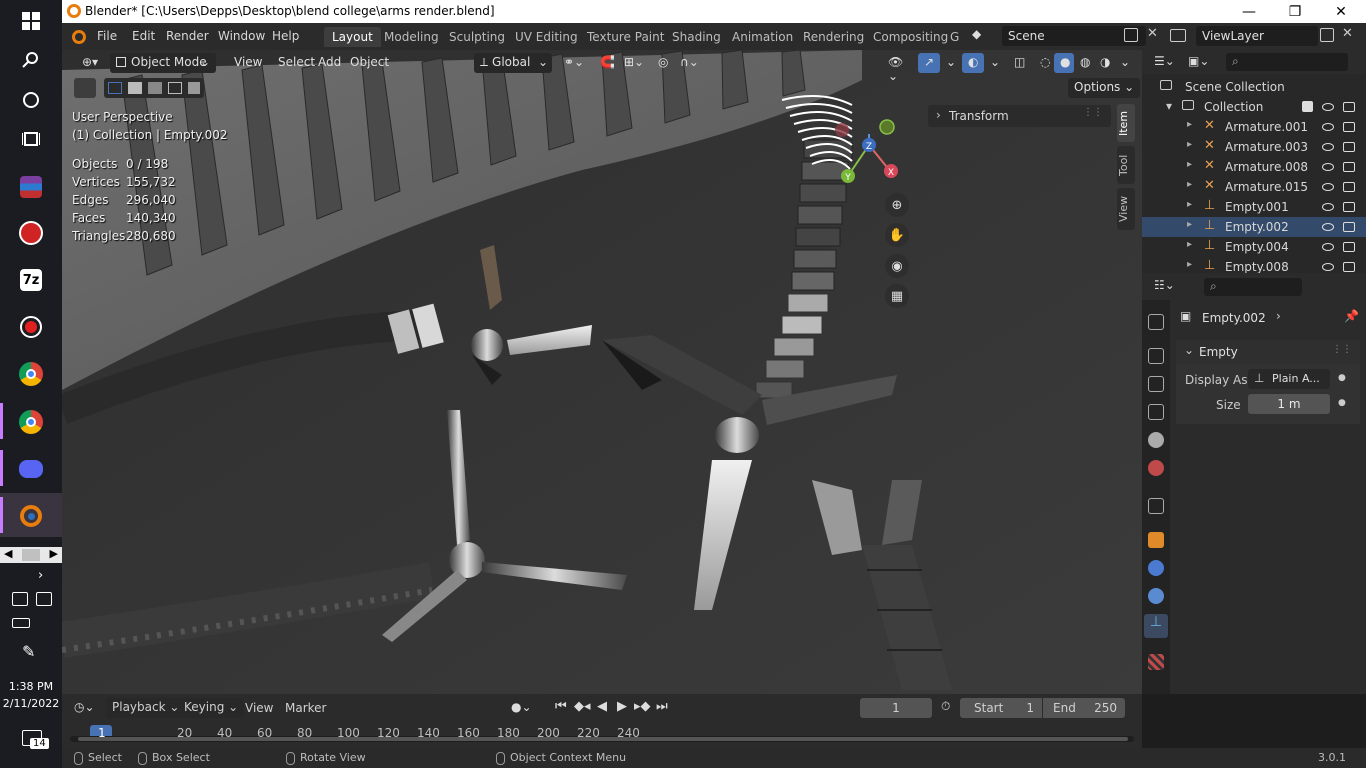  What do you see at coordinates (1254, 147) in the screenshot?
I see `outliner-row-item: ▸ ✕ Armature.003` at bounding box center [1254, 147].